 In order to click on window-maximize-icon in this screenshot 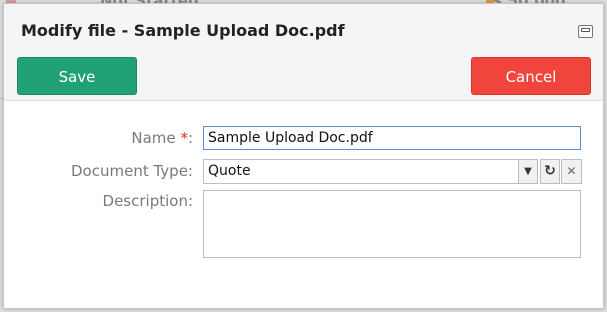, I will do `click(585, 31)`.